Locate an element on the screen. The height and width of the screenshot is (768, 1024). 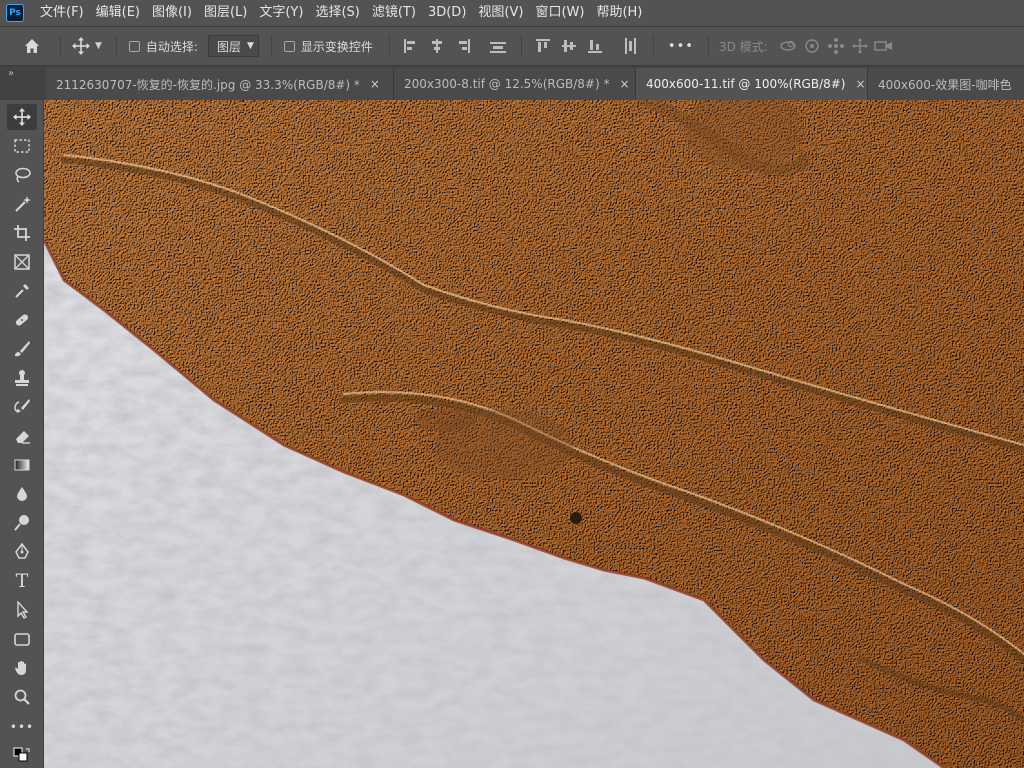
eraser-tool-icon is located at coordinates (22, 436).